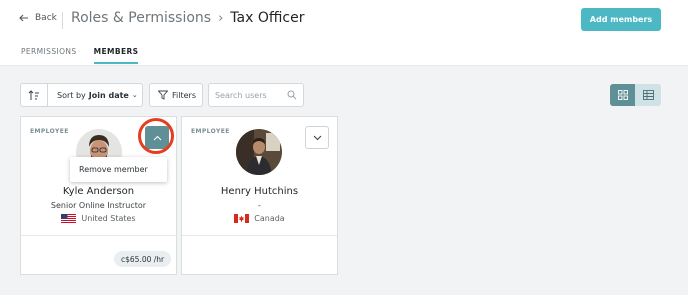 The width and height of the screenshot is (688, 295). What do you see at coordinates (69, 218) in the screenshot?
I see `us-flag-icon` at bounding box center [69, 218].